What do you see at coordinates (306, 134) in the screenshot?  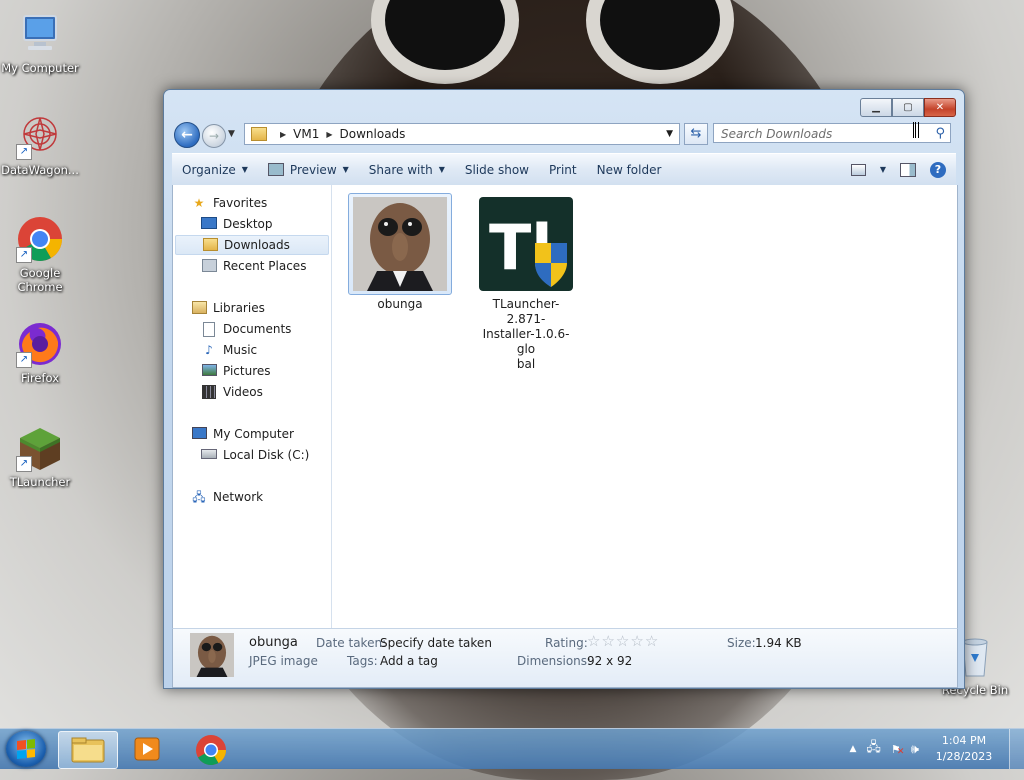 I see `breadcrumb-vm1: VM1` at bounding box center [306, 134].